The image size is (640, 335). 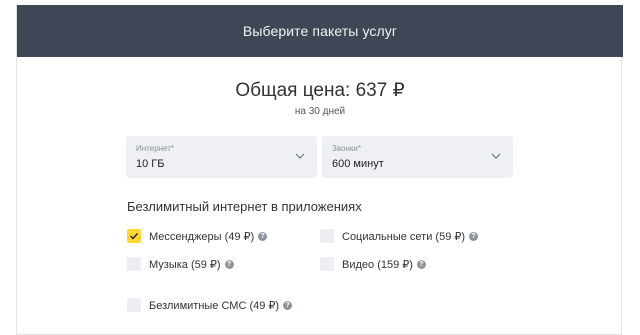 What do you see at coordinates (404, 236) in the screenshot?
I see `social-networks-label: Социальные сети (59 ₽)` at bounding box center [404, 236].